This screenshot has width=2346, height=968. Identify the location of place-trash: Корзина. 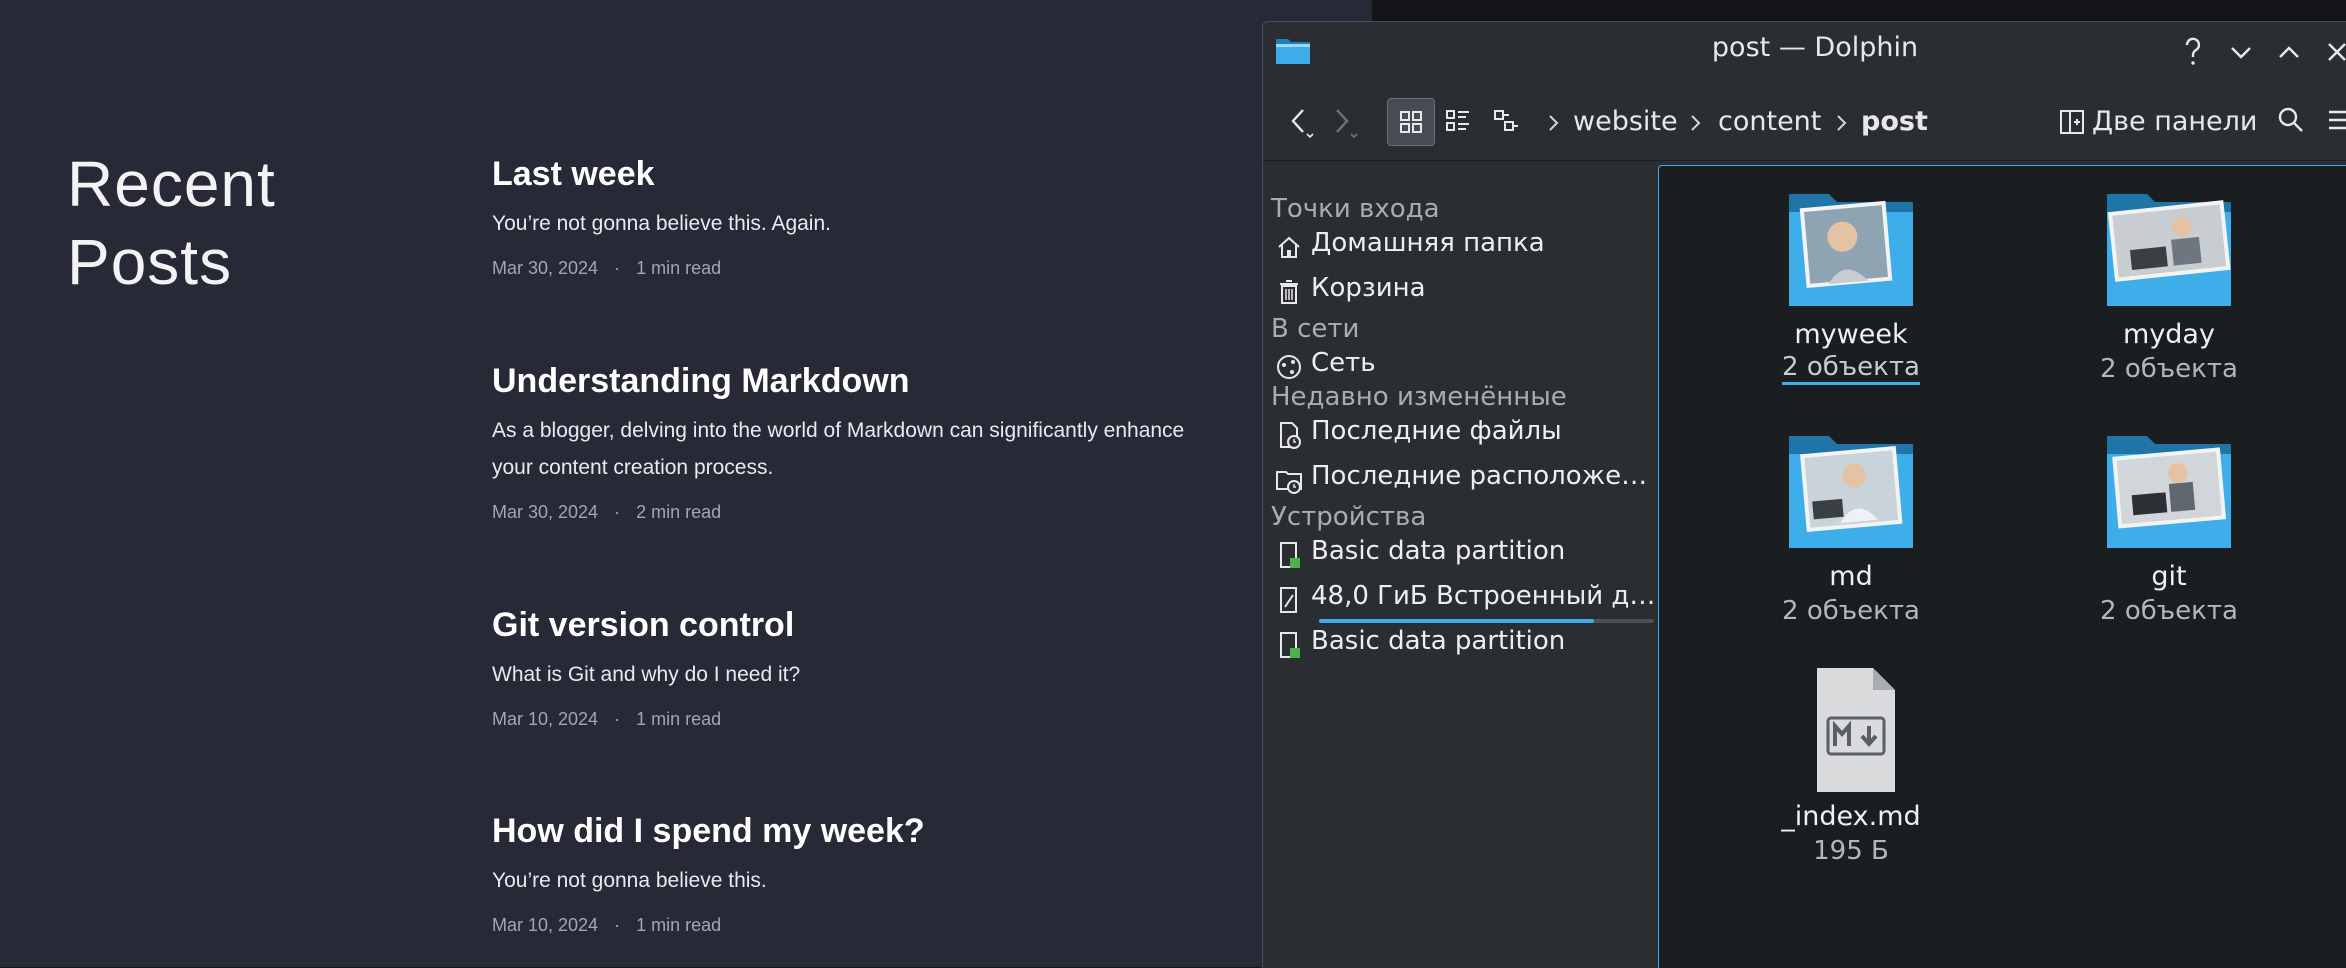
(1458, 292).